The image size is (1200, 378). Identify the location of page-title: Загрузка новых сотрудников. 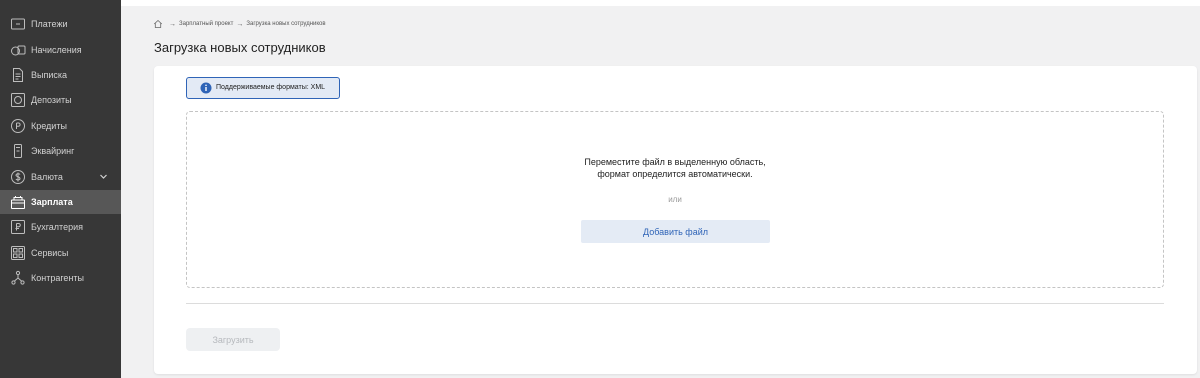
(240, 47).